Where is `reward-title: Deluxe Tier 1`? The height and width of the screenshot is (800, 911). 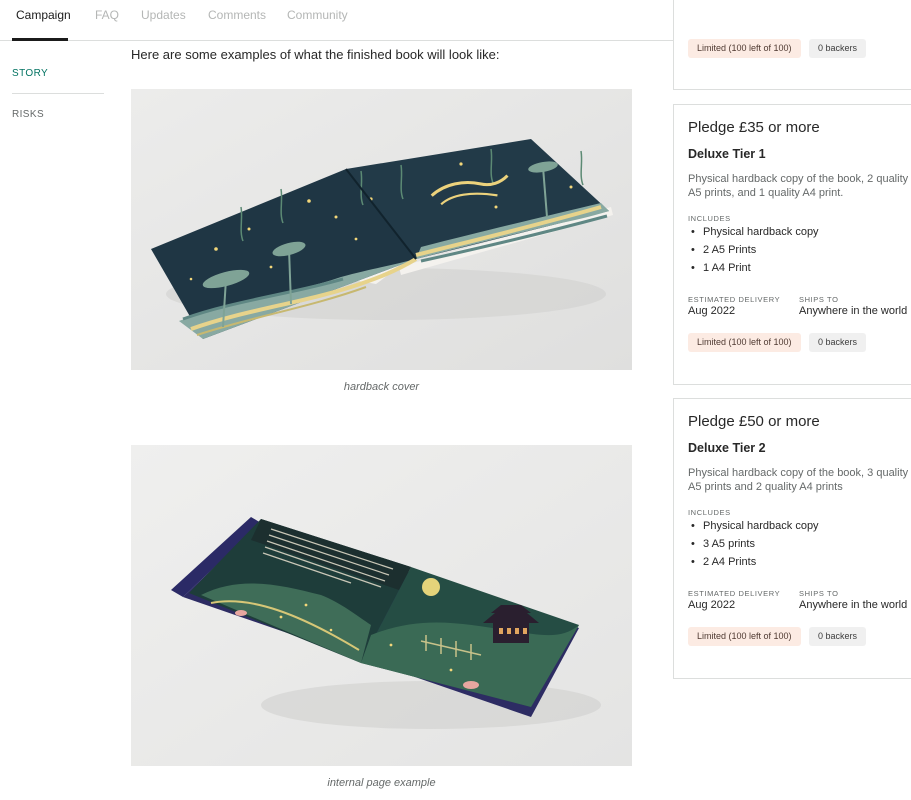 reward-title: Deluxe Tier 1 is located at coordinates (727, 154).